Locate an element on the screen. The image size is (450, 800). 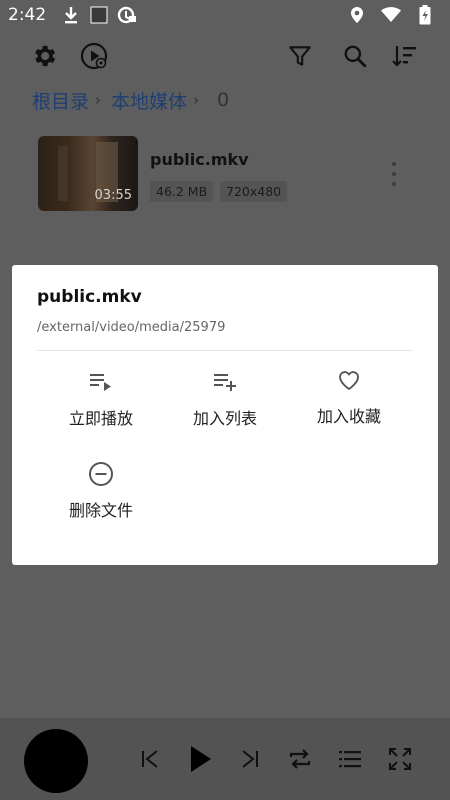
playlist-button is located at coordinates (350, 759).